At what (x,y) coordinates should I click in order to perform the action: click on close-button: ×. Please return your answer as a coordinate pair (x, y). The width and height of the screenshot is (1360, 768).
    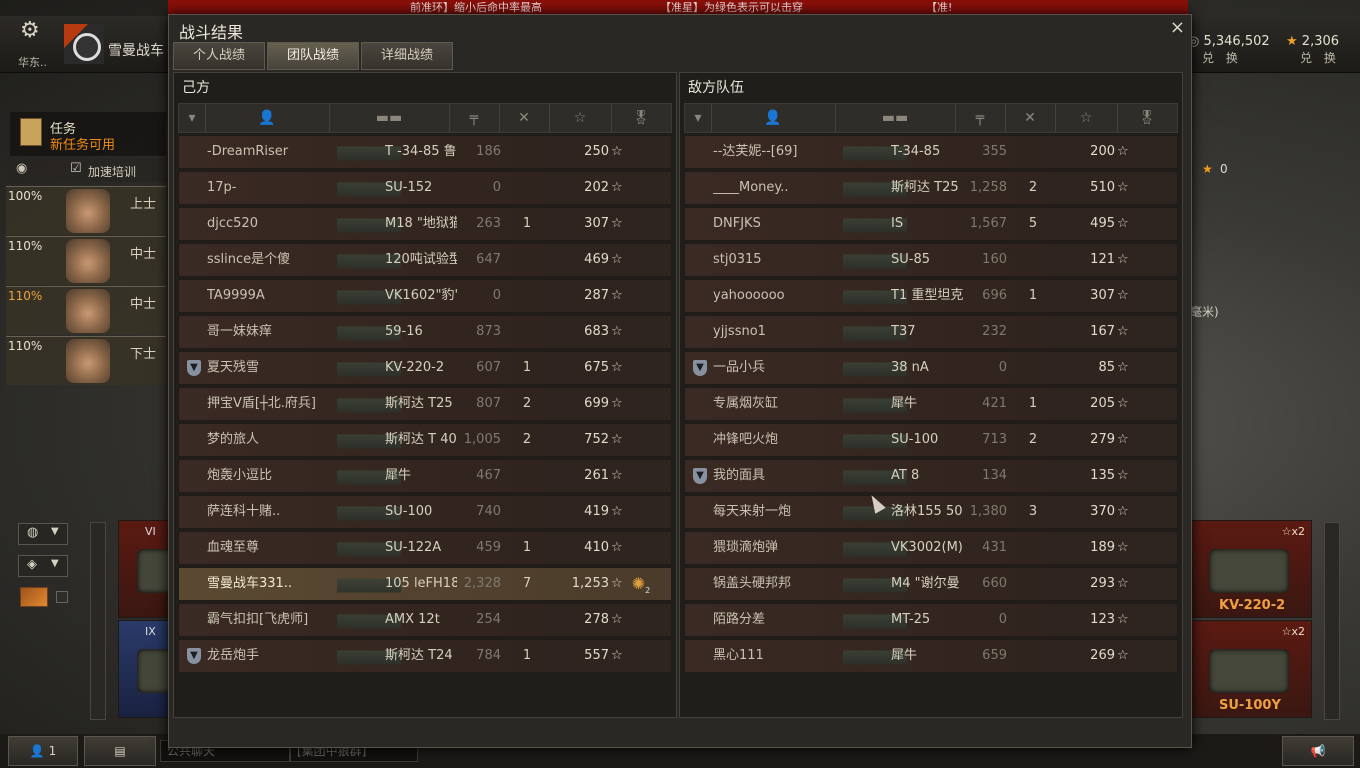
    Looking at the image, I should click on (1177, 27).